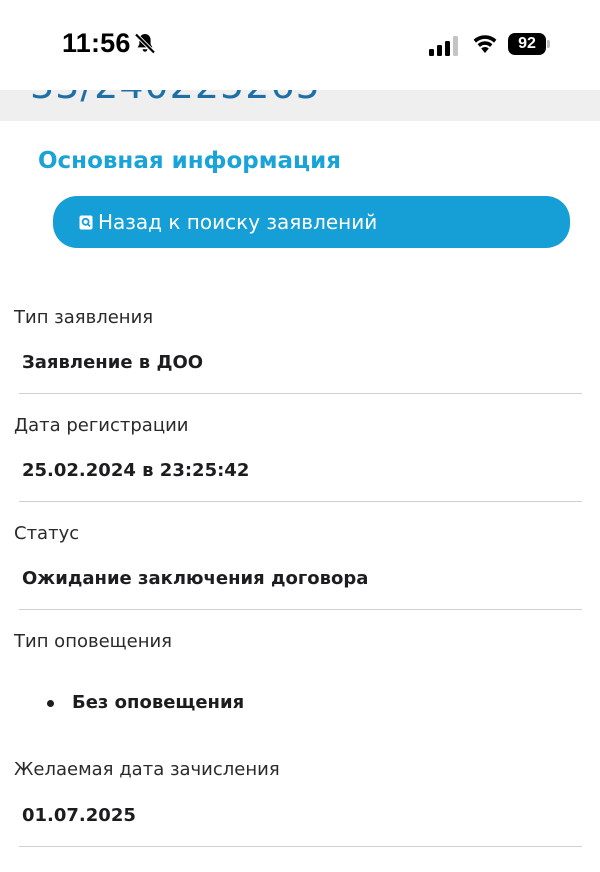 The height and width of the screenshot is (872, 600). Describe the element at coordinates (485, 44) in the screenshot. I see `wifi-icon` at that location.